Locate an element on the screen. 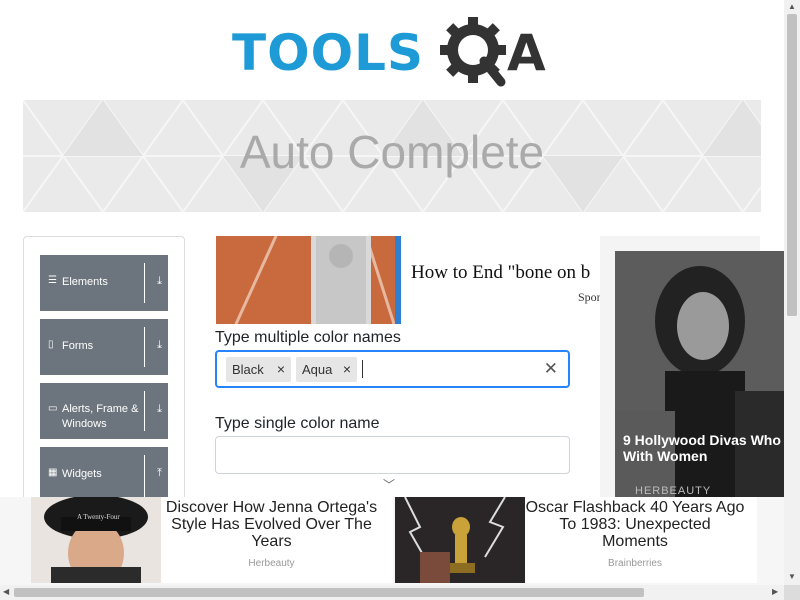 This screenshot has width=800, height=600. horizontal-scrollbar: ◀ ▶ is located at coordinates (392, 592).